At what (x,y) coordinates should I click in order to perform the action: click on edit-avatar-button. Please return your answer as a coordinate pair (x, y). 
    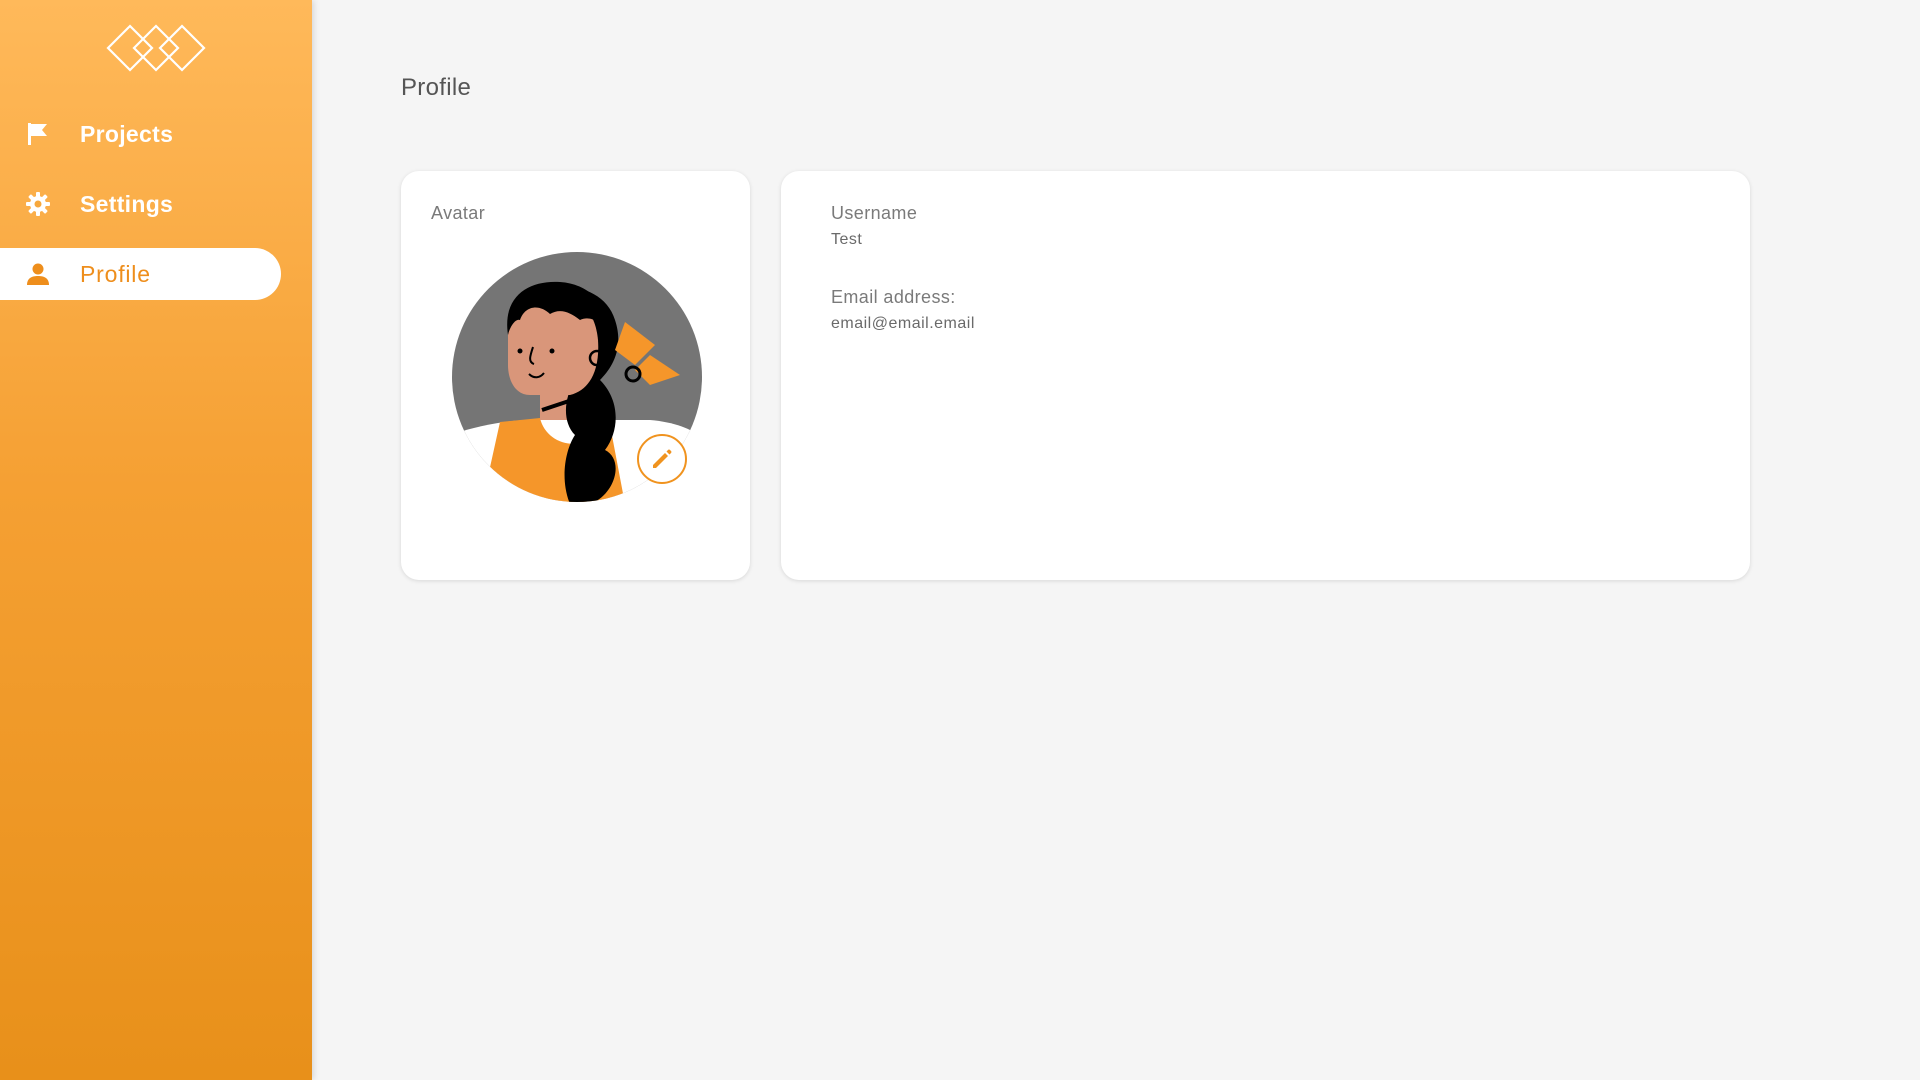
    Looking at the image, I should click on (662, 459).